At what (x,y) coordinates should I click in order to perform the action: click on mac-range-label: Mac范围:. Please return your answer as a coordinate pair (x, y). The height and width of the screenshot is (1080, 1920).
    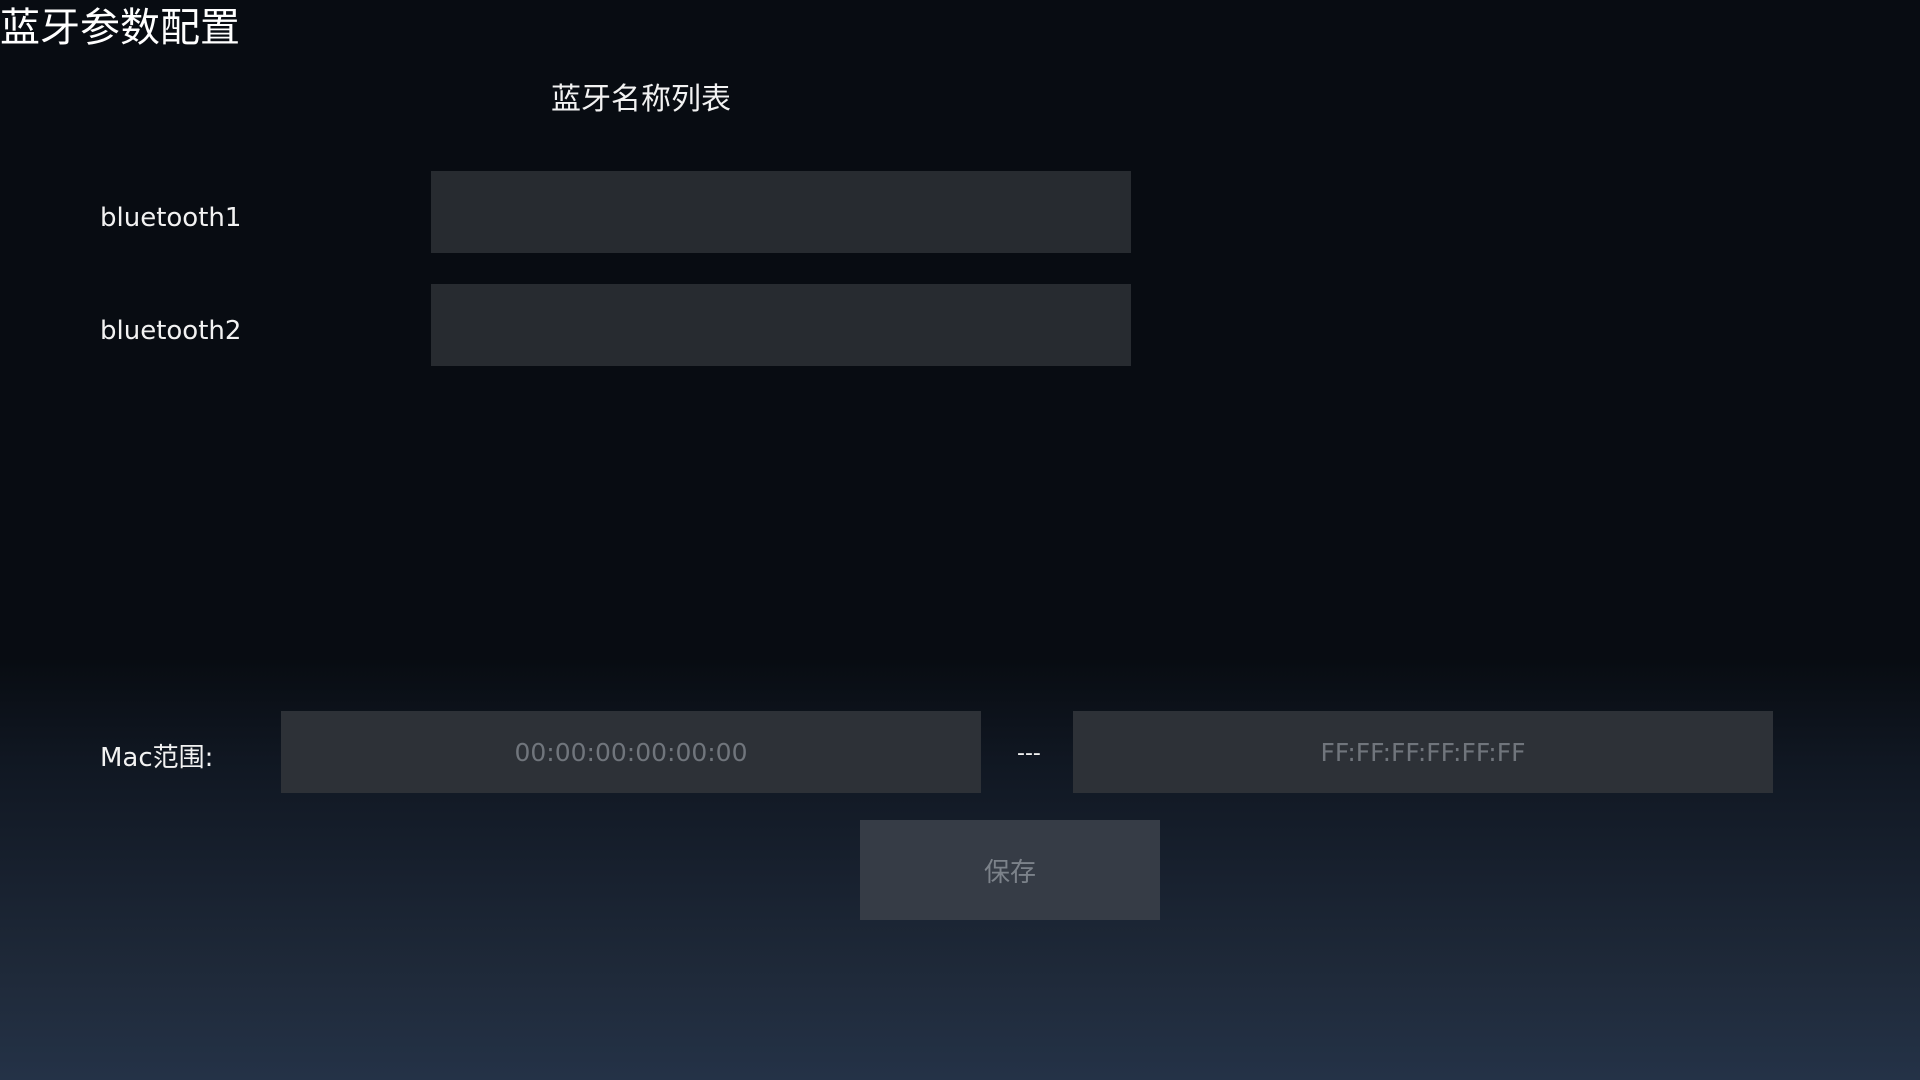
    Looking at the image, I should click on (157, 758).